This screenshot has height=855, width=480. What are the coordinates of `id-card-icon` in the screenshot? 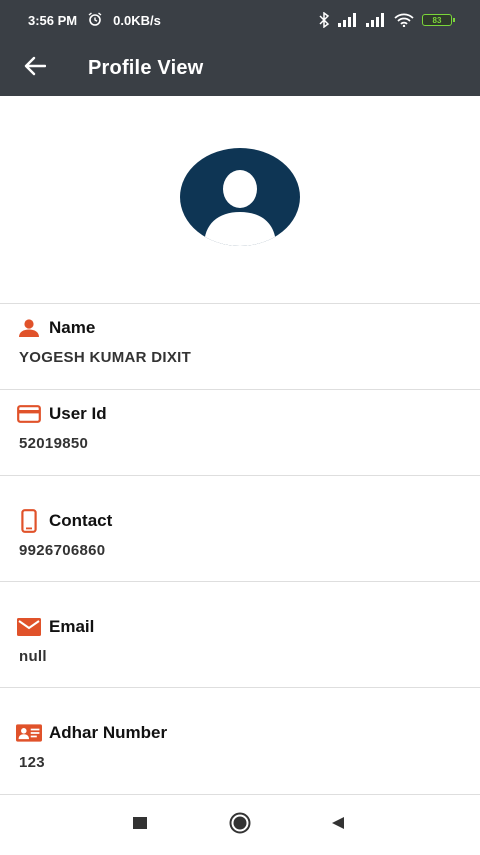 It's located at (29, 733).